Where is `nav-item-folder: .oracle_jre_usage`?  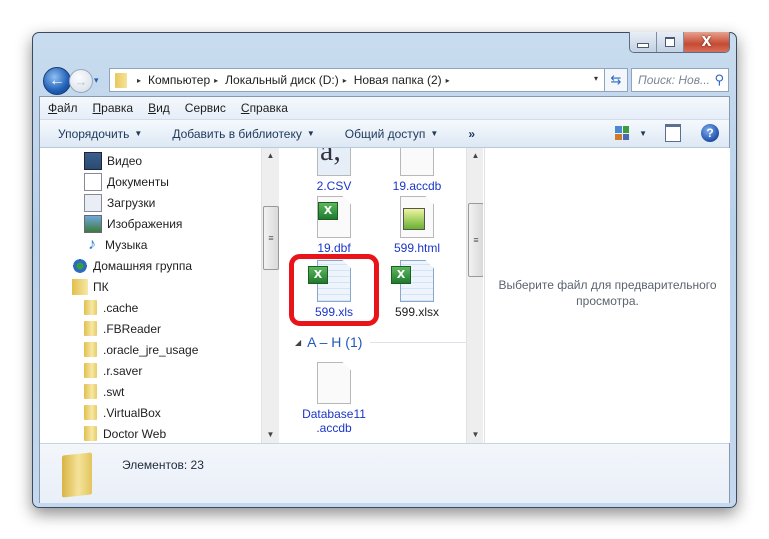 nav-item-folder: .oracle_jre_usage is located at coordinates (140, 349).